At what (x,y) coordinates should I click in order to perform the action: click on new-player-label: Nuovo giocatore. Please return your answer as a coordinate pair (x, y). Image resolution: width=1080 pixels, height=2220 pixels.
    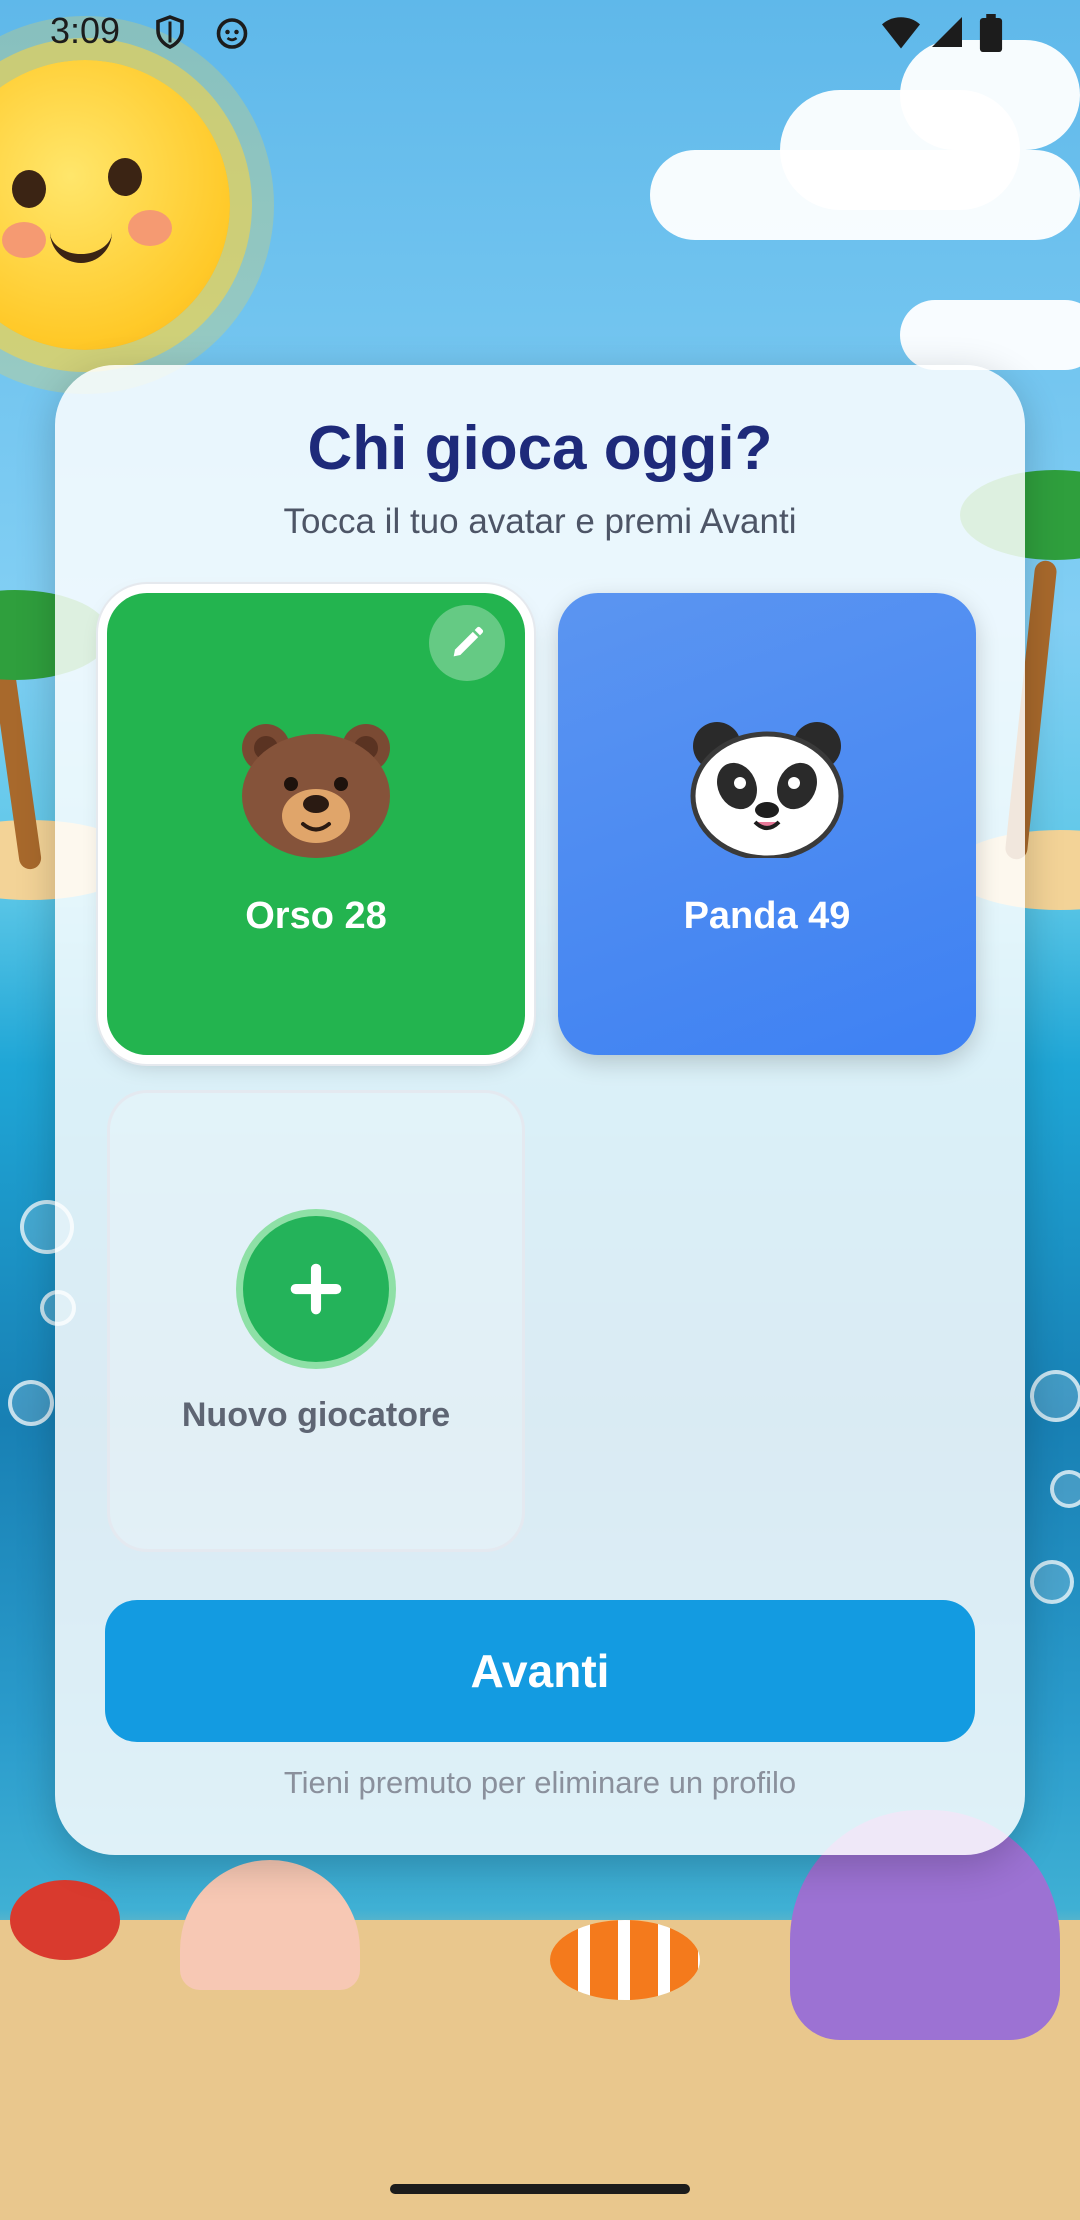
    Looking at the image, I should click on (316, 1415).